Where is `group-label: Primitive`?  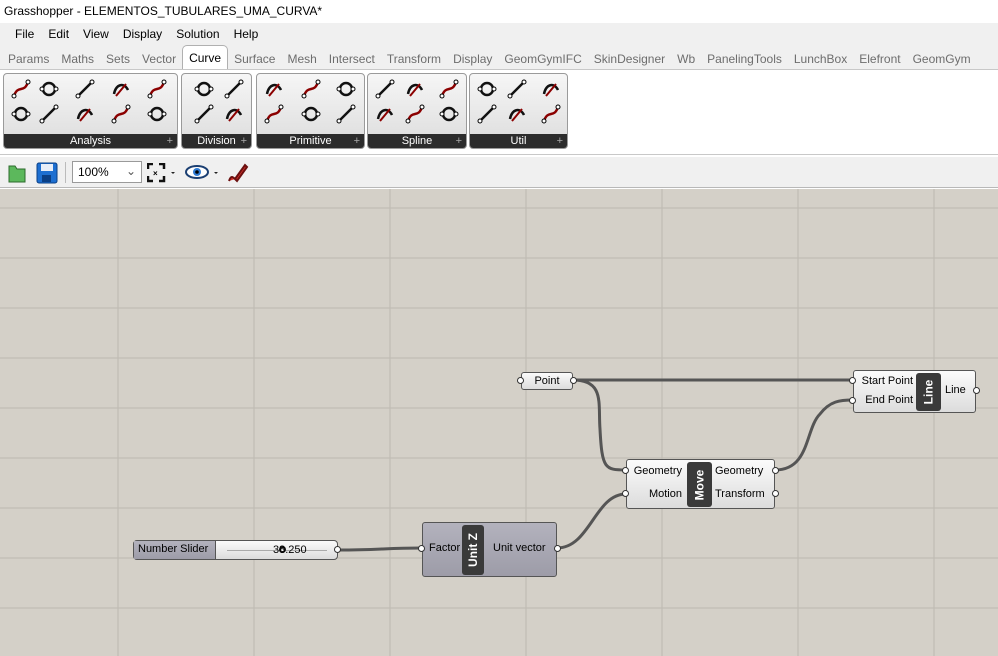 group-label: Primitive is located at coordinates (310, 141).